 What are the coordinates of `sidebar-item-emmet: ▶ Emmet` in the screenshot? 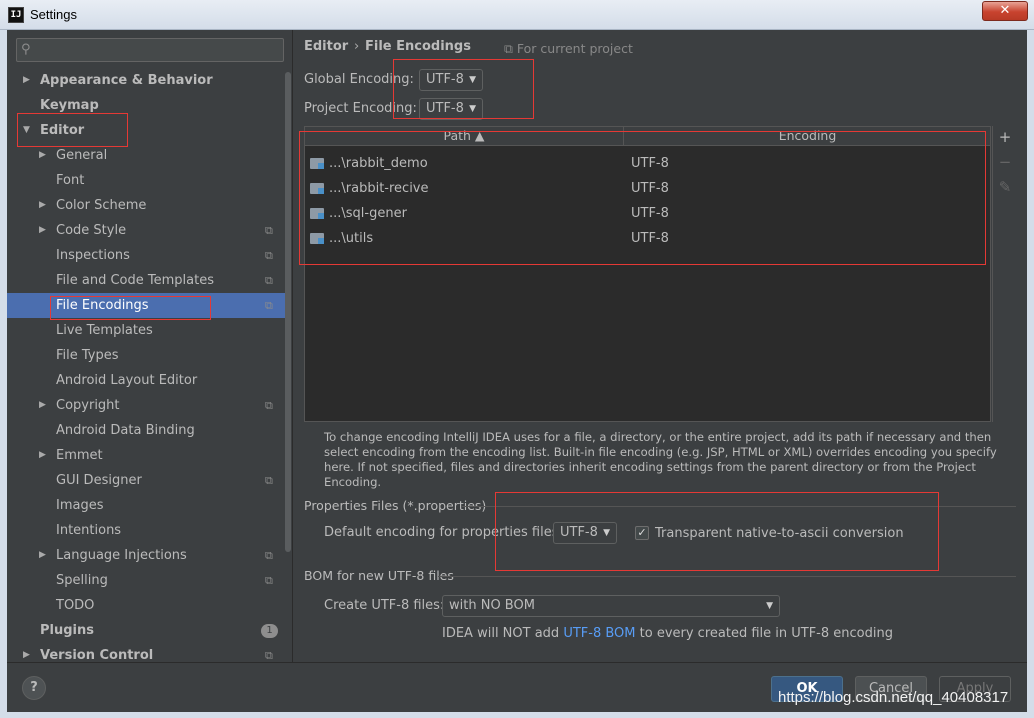 It's located at (149, 455).